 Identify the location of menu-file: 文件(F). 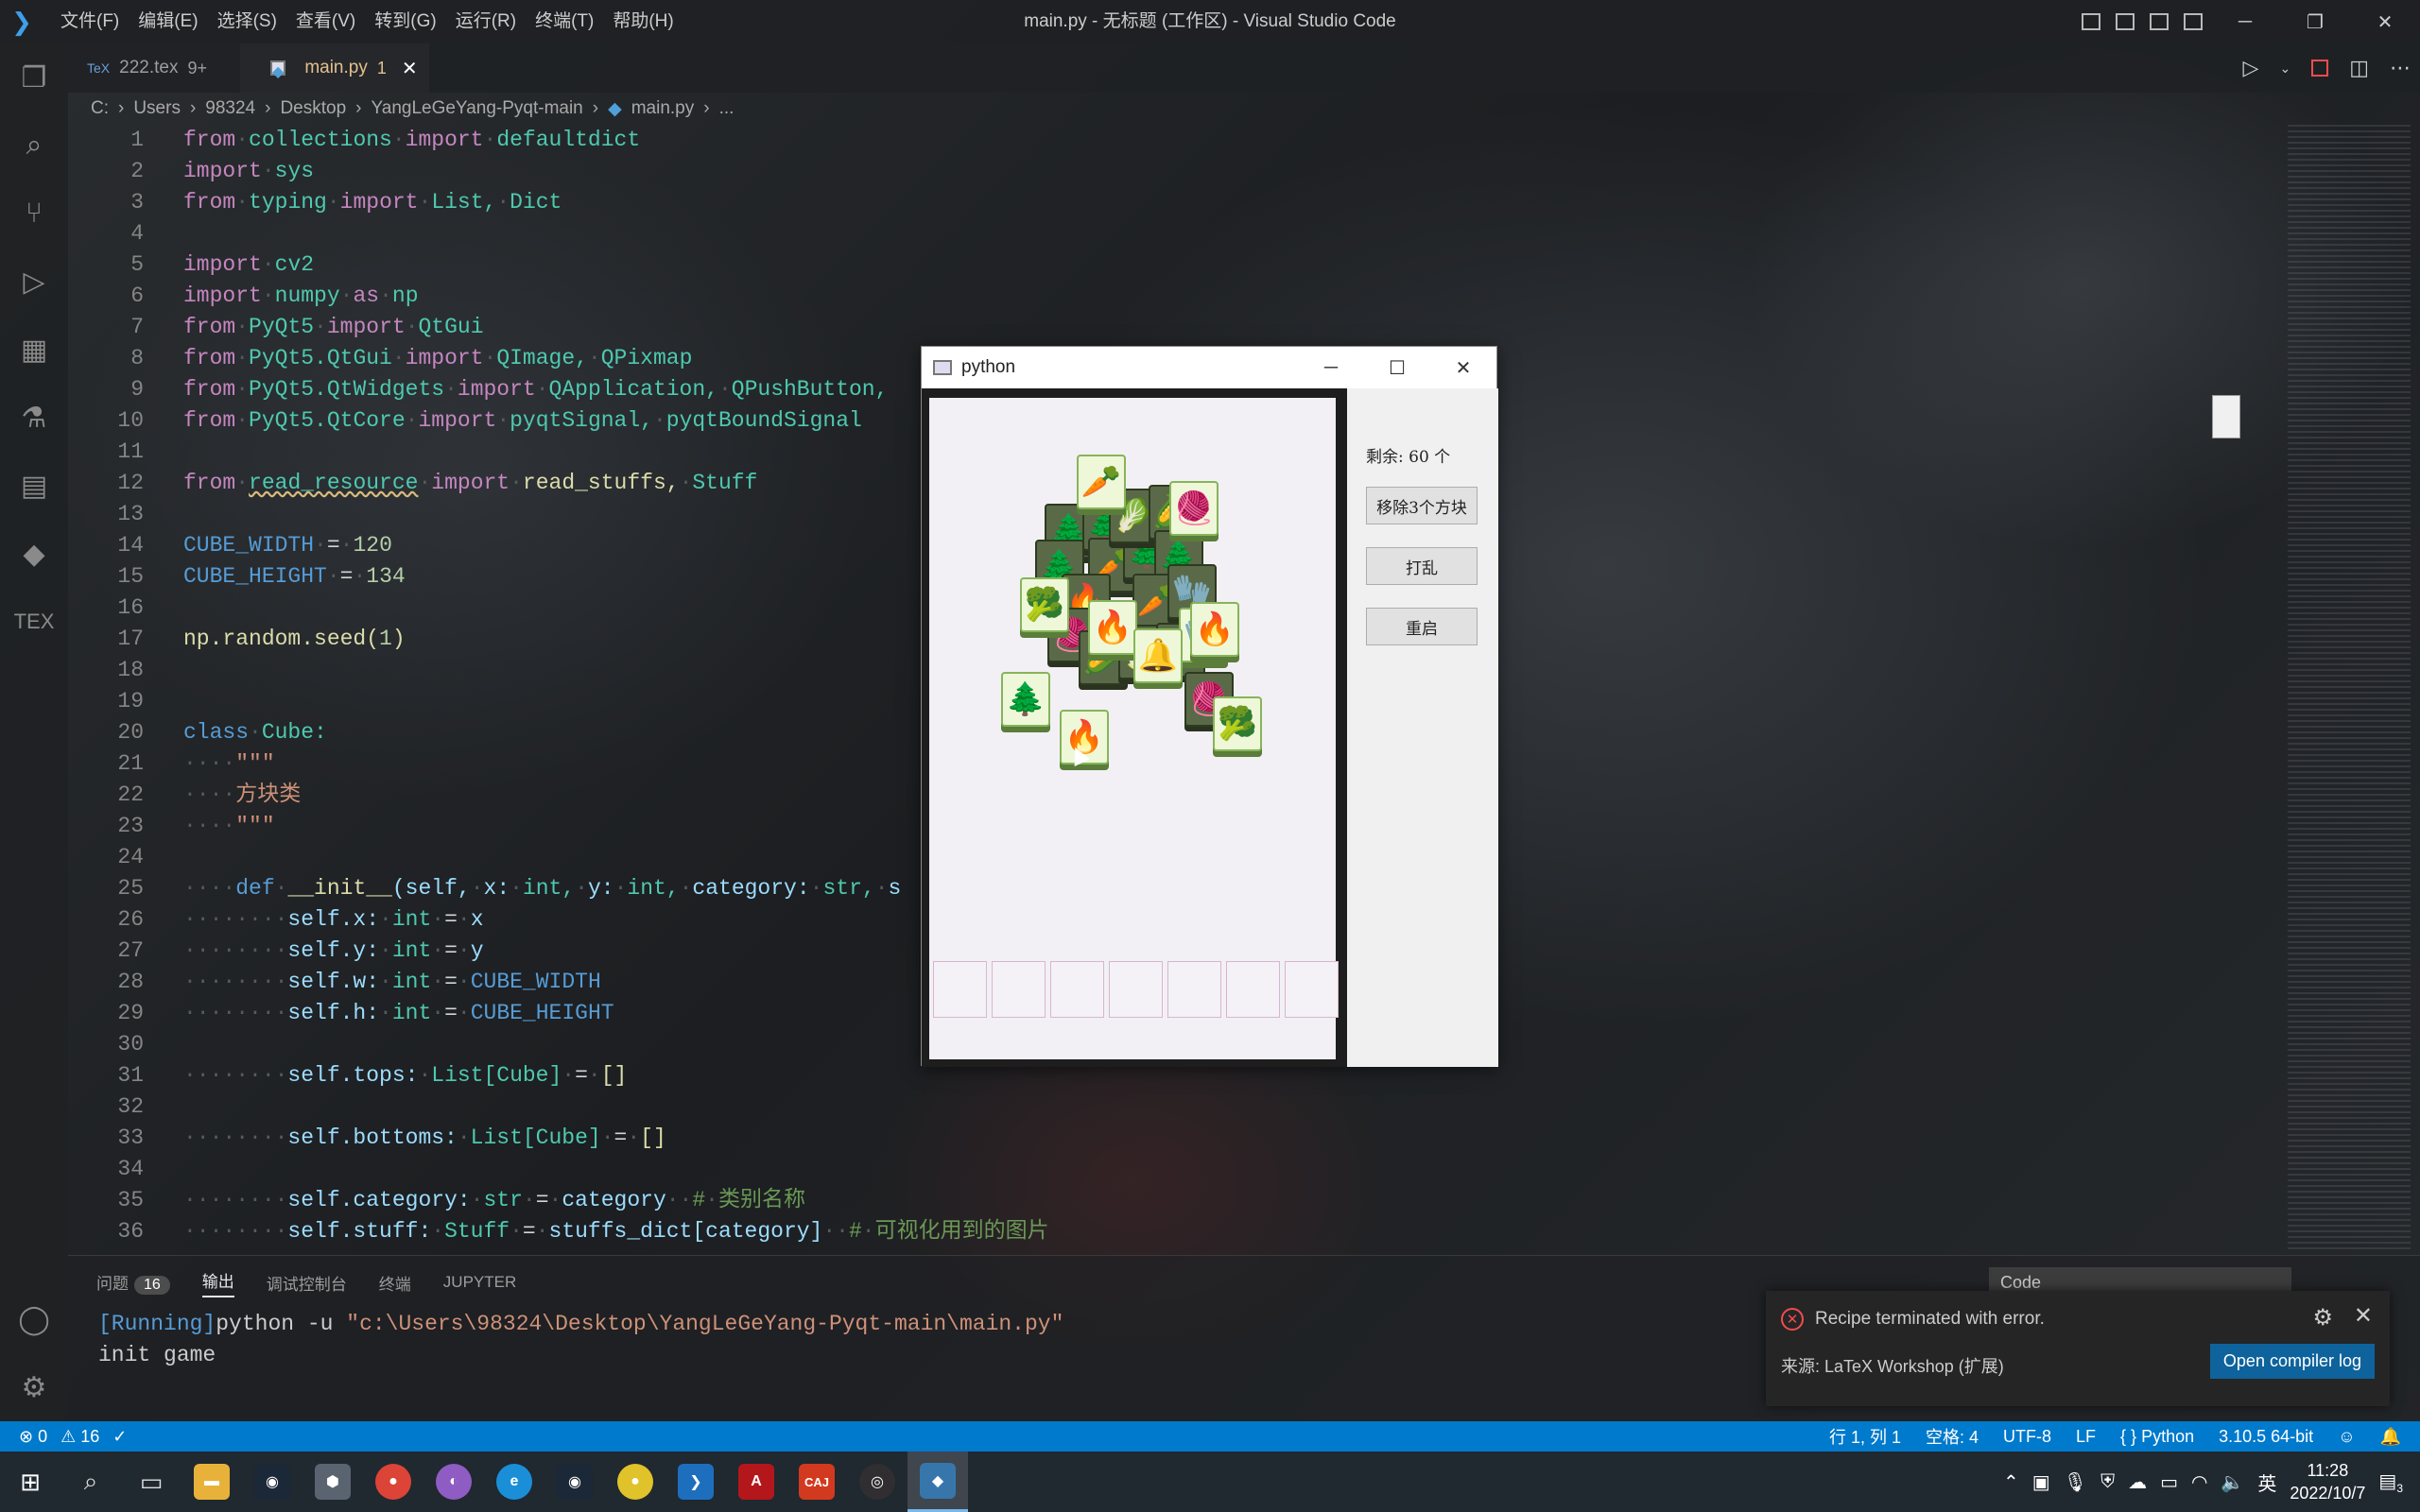
(90, 21).